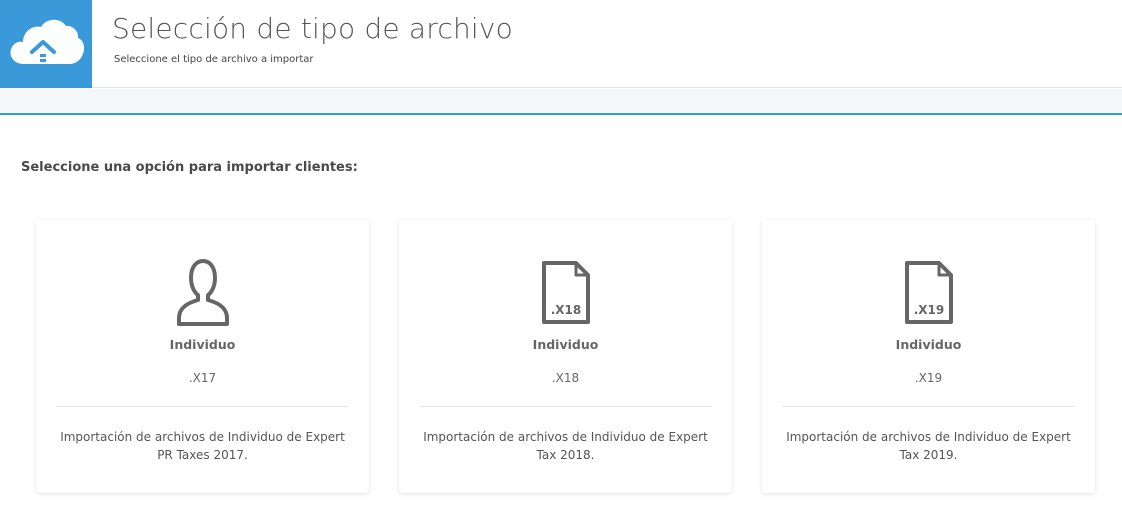  I want to click on file-x19-icon: .X19, so click(928, 292).